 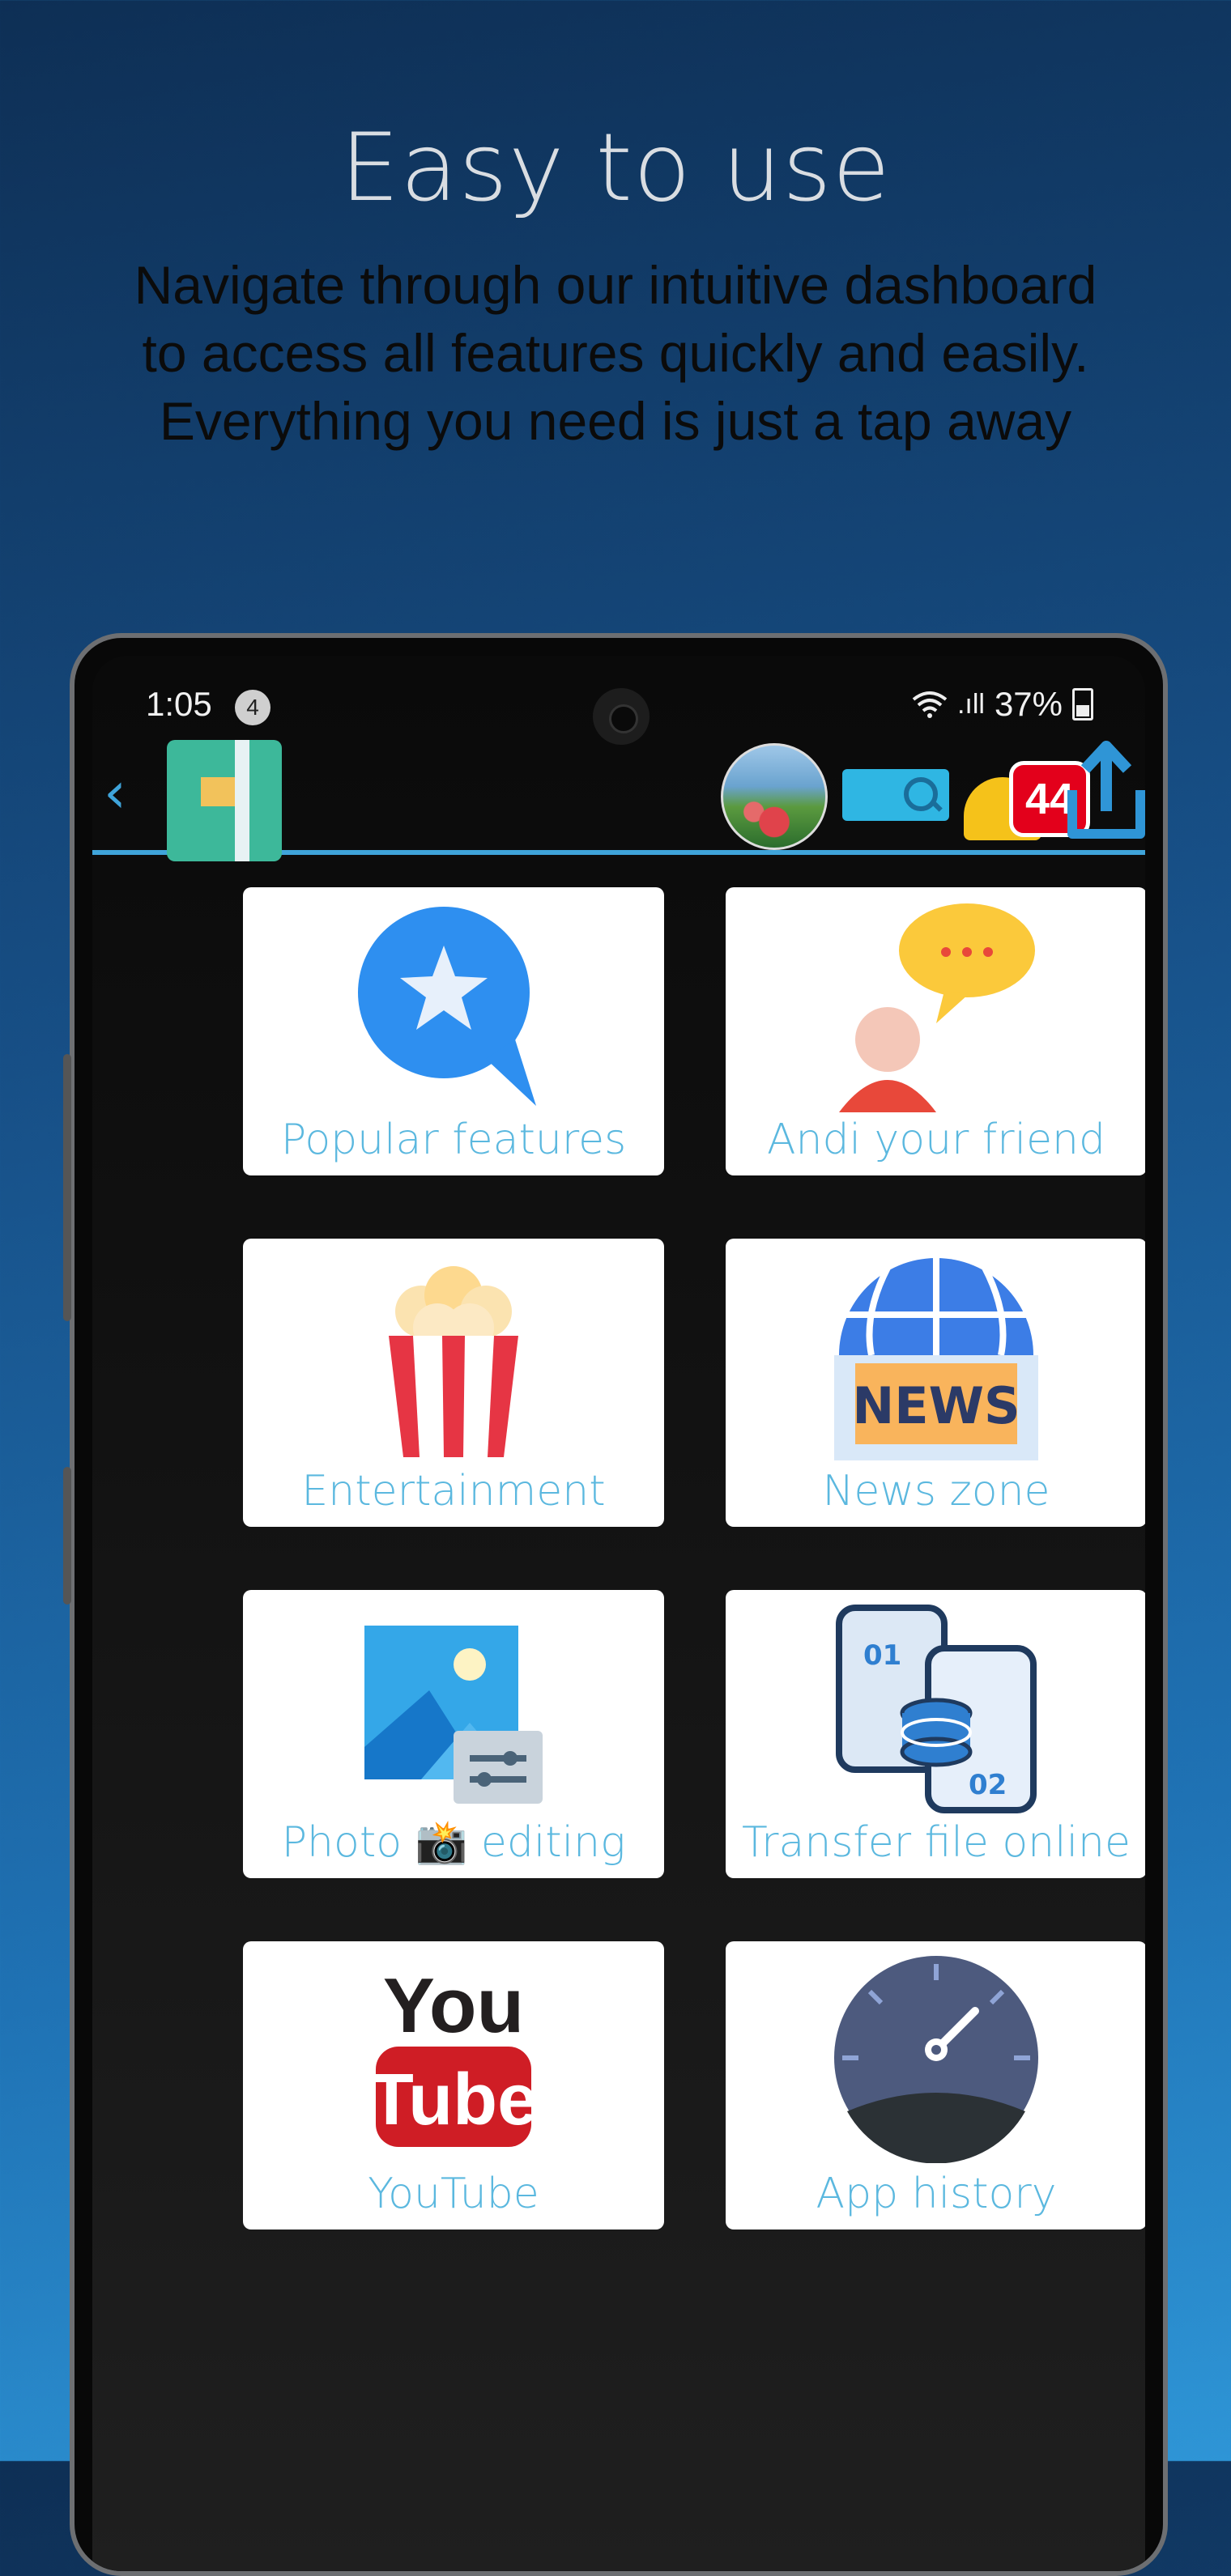 I want to click on tile-label: Andi your friend, so click(x=936, y=1140).